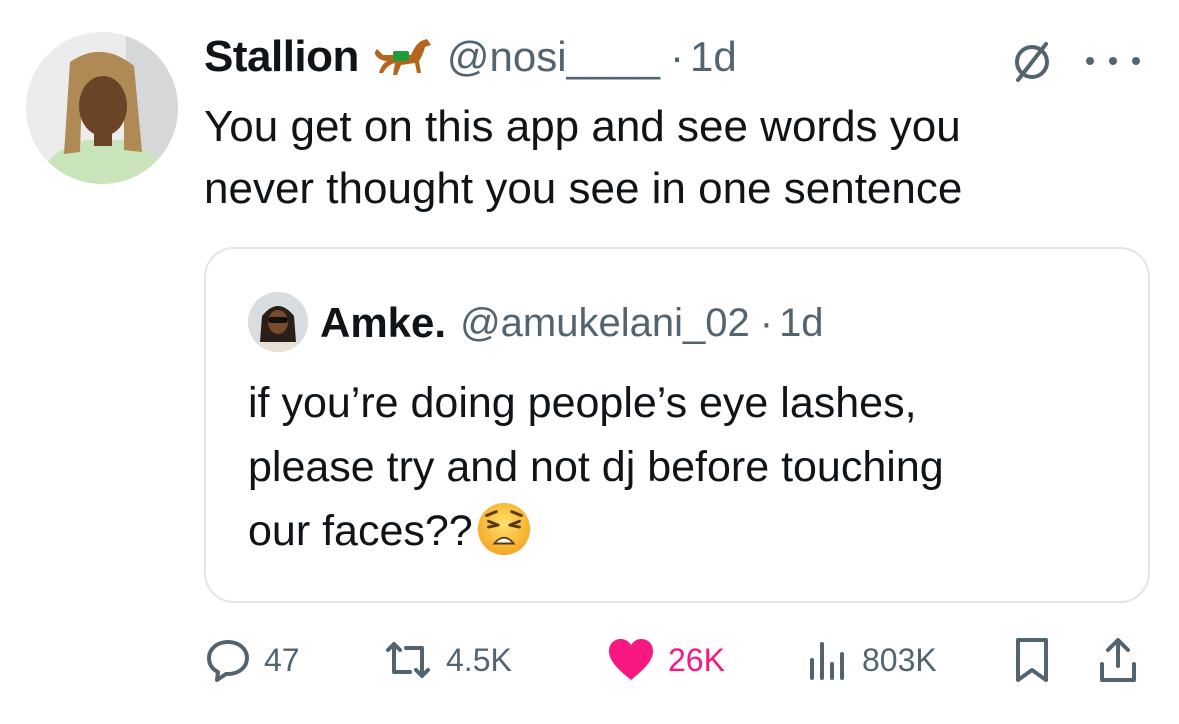 This screenshot has height=724, width=1179. Describe the element at coordinates (665, 660) in the screenshot. I see `like-button: 26K` at that location.